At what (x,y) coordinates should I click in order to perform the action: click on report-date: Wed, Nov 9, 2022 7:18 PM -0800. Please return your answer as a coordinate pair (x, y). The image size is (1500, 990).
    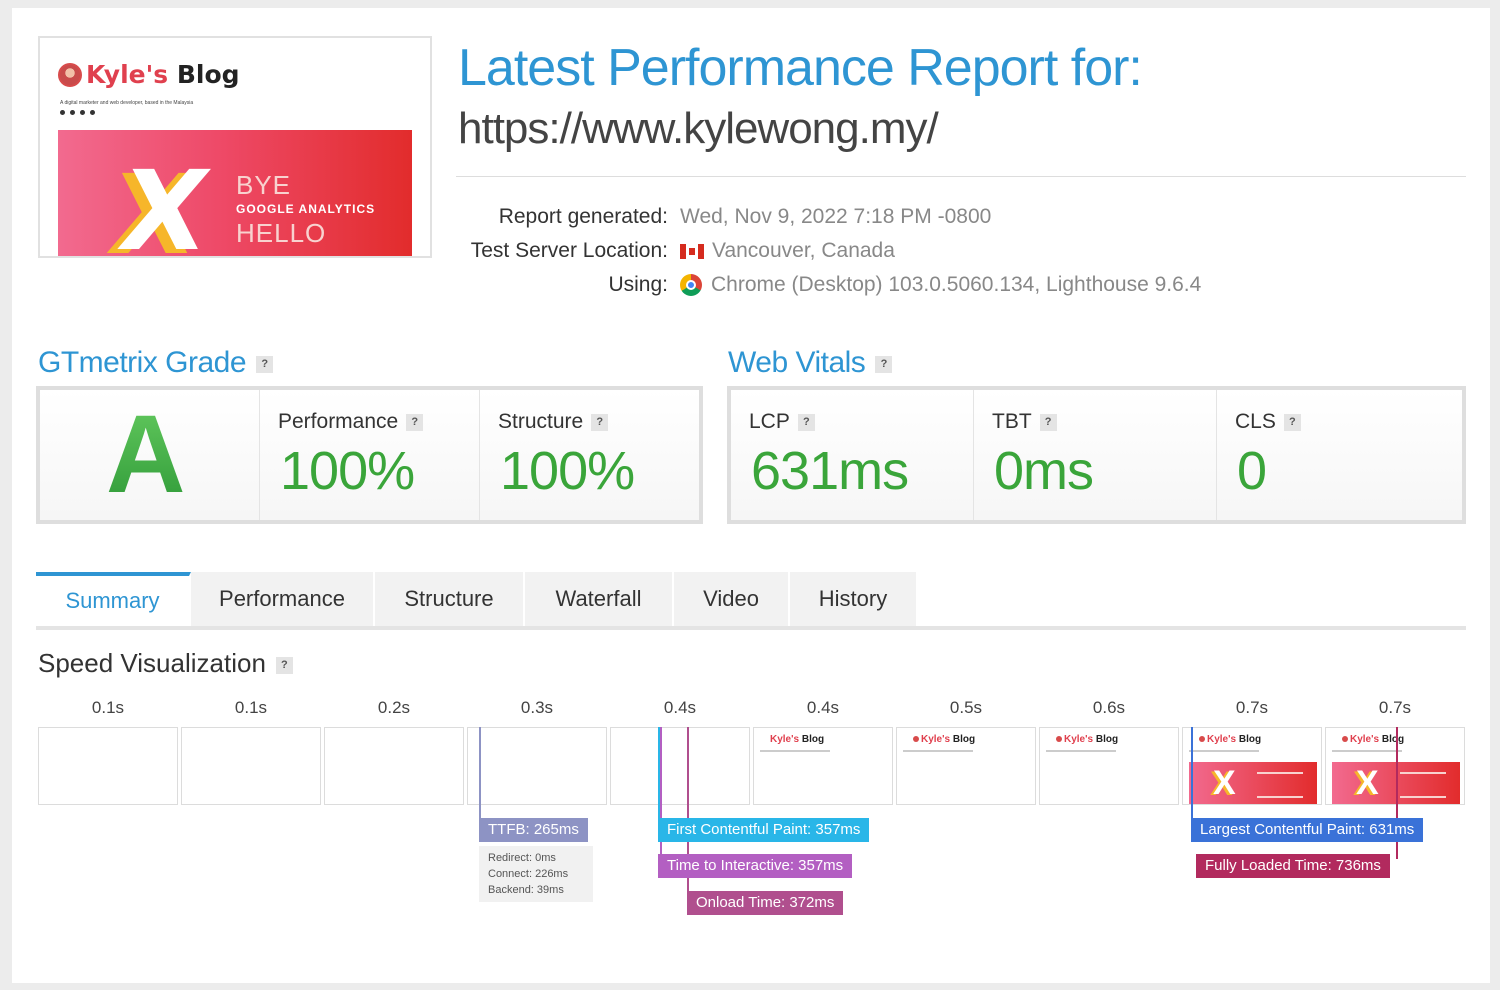
    Looking at the image, I should click on (836, 216).